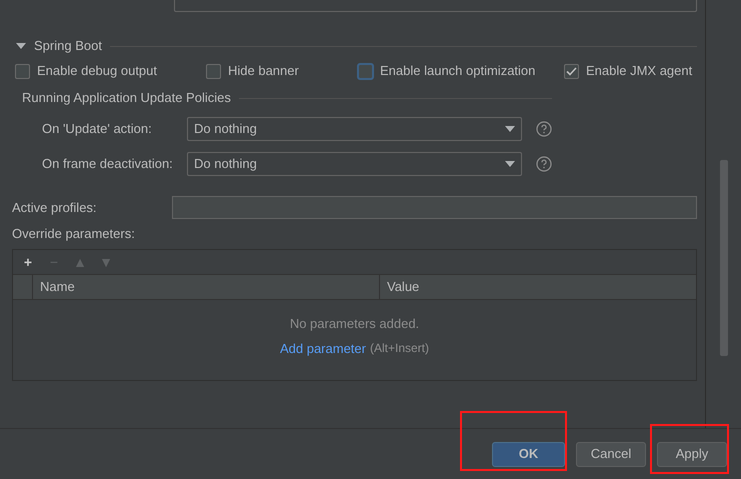 Image resolution: width=741 pixels, height=479 pixels. I want to click on column-header: Name, so click(206, 287).